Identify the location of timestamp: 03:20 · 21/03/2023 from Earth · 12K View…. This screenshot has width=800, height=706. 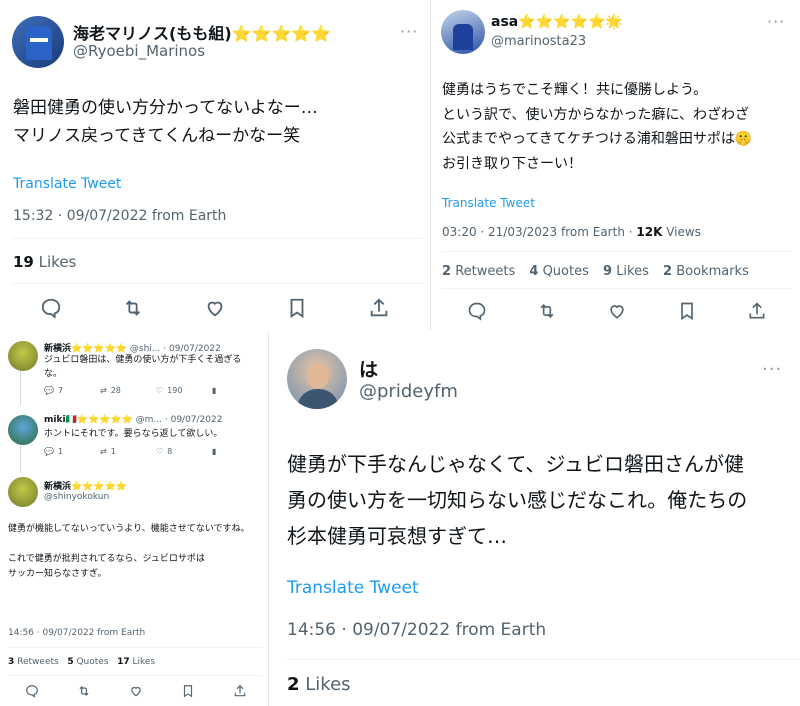
(571, 232).